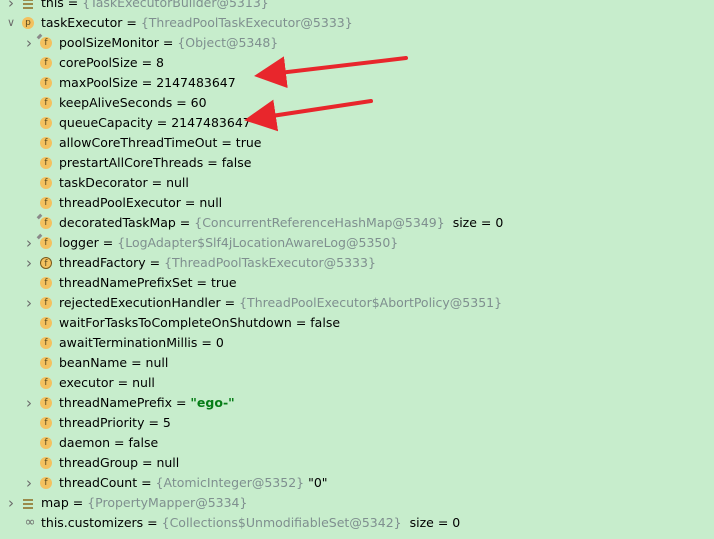  What do you see at coordinates (357, 283) in the screenshot?
I see `tree-row-thread-name-prefix-set: f threadNamePrefixSet = true` at bounding box center [357, 283].